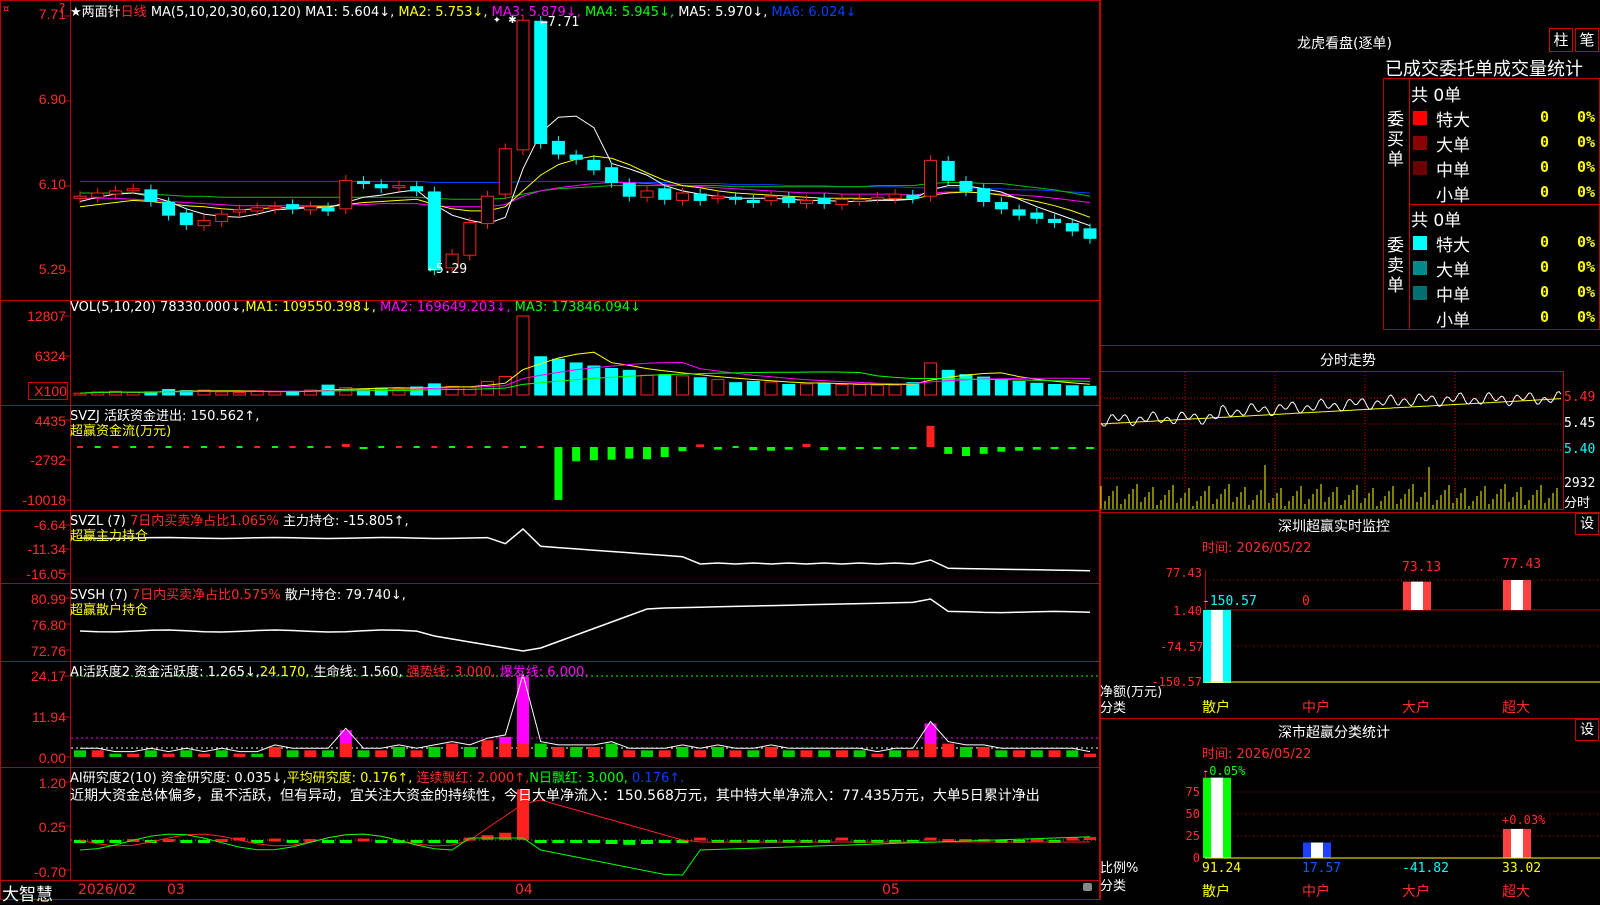 The image size is (1600, 905). Describe the element at coordinates (1192, 792) in the screenshot. I see `sz-class-y-label: 75` at that location.